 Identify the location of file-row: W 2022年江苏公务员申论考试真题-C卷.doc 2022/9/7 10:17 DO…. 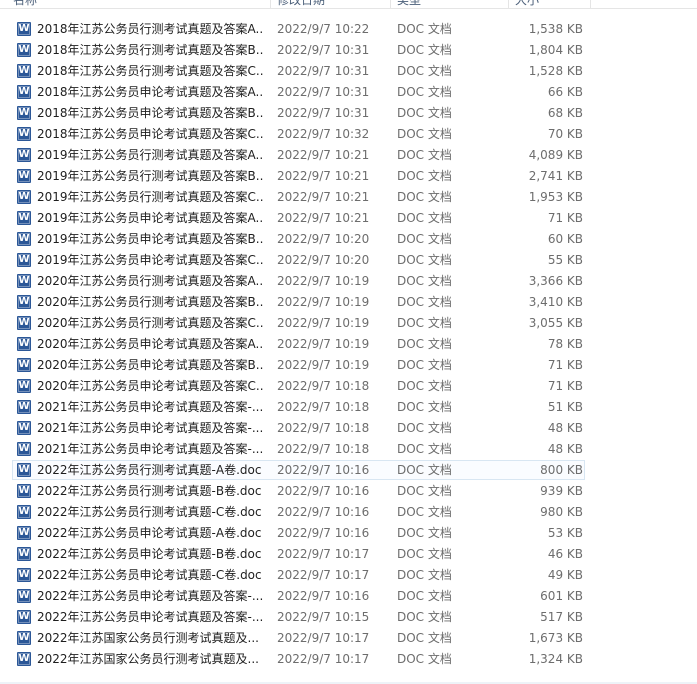
(348, 575).